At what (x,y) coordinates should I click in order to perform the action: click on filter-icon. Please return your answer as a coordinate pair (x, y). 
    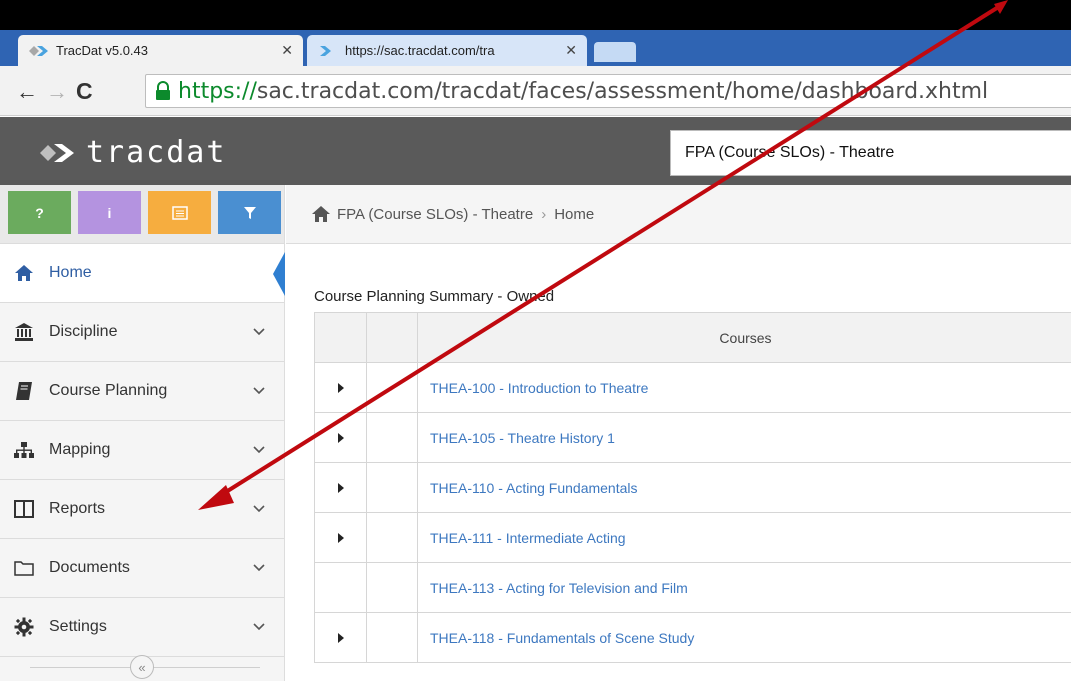
    Looking at the image, I should click on (249, 212).